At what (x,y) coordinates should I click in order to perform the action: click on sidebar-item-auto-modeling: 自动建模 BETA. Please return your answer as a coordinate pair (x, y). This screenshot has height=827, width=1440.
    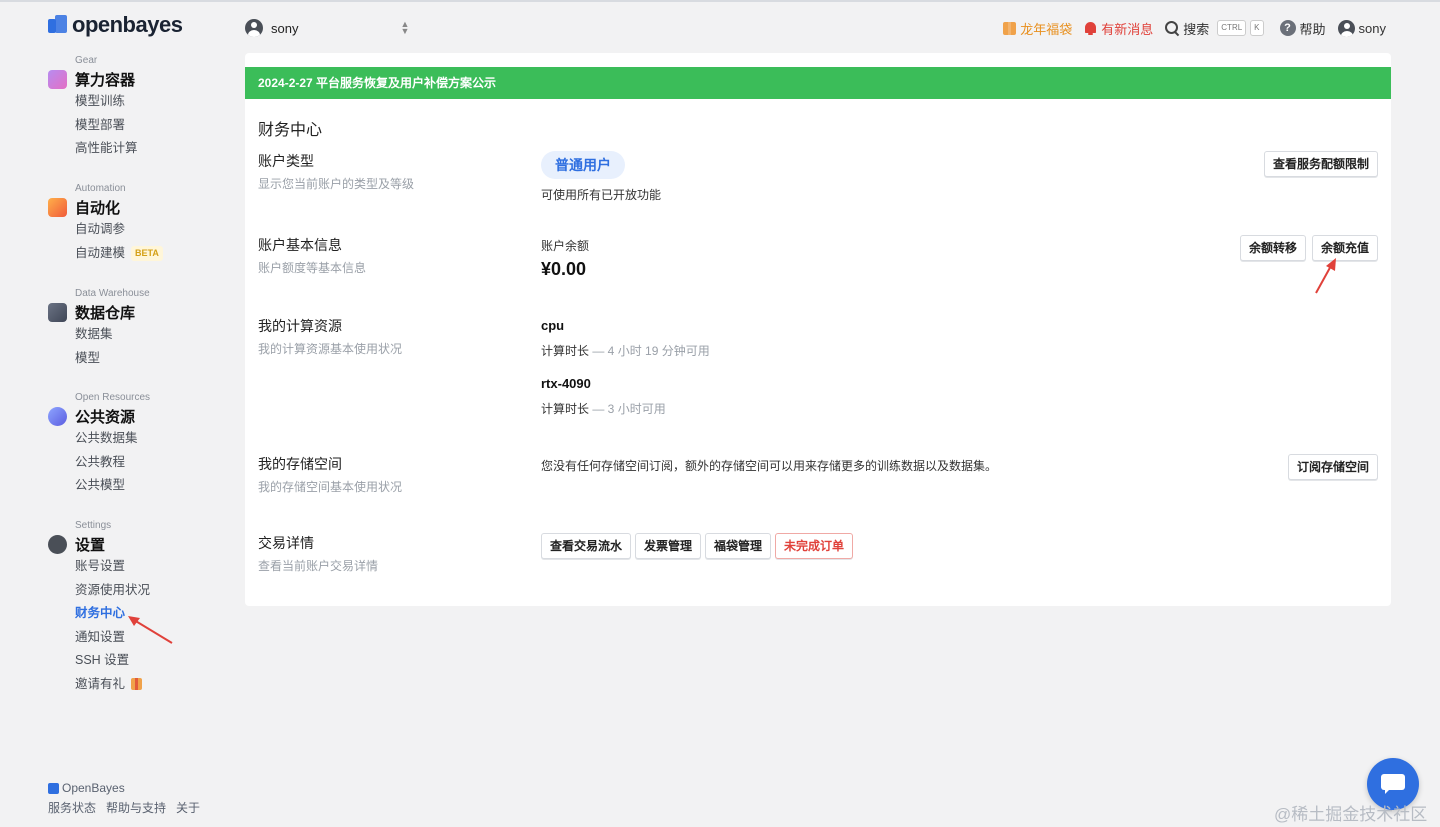
    Looking at the image, I should click on (119, 254).